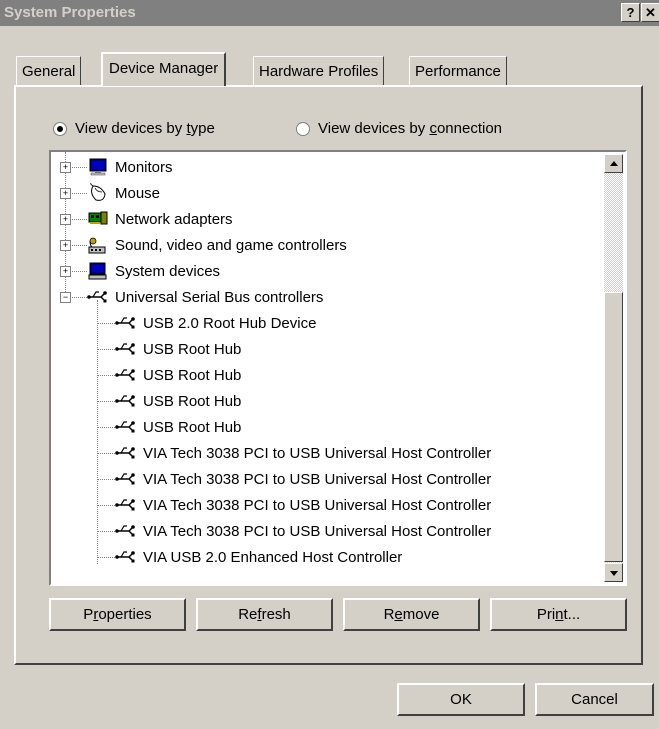  I want to click on tab-hardware-profiles: Hardware Profiles, so click(319, 70).